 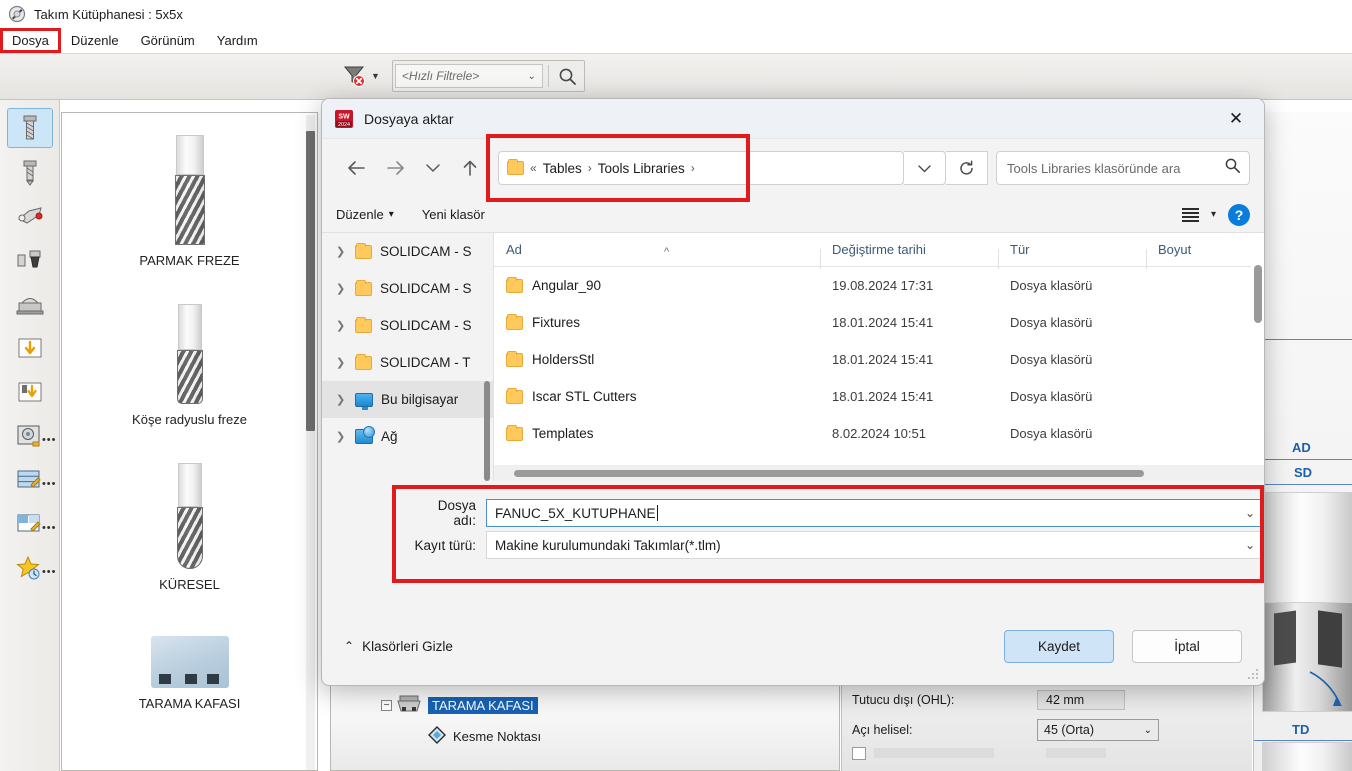 What do you see at coordinates (30, 304) in the screenshot?
I see `machine-icon` at bounding box center [30, 304].